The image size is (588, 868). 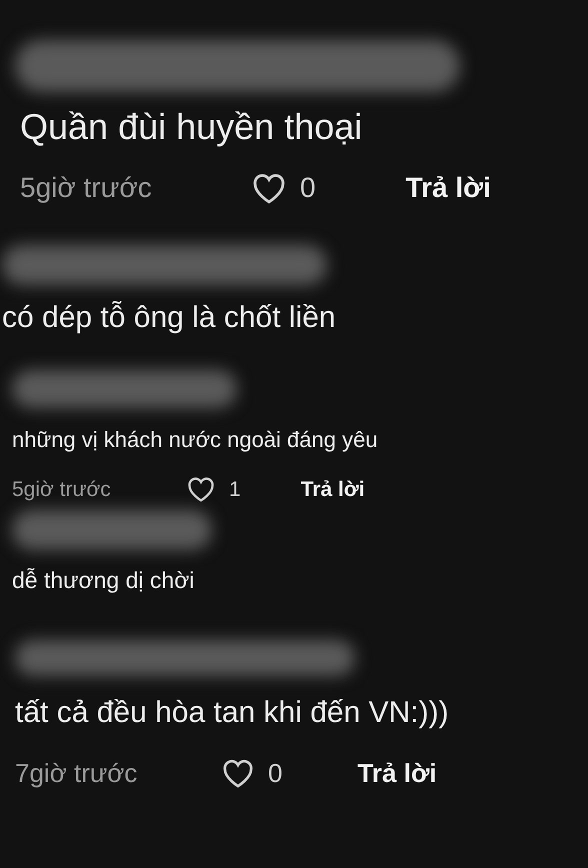 I want to click on comment-text: Quần đùi huyền thoại, so click(x=191, y=127).